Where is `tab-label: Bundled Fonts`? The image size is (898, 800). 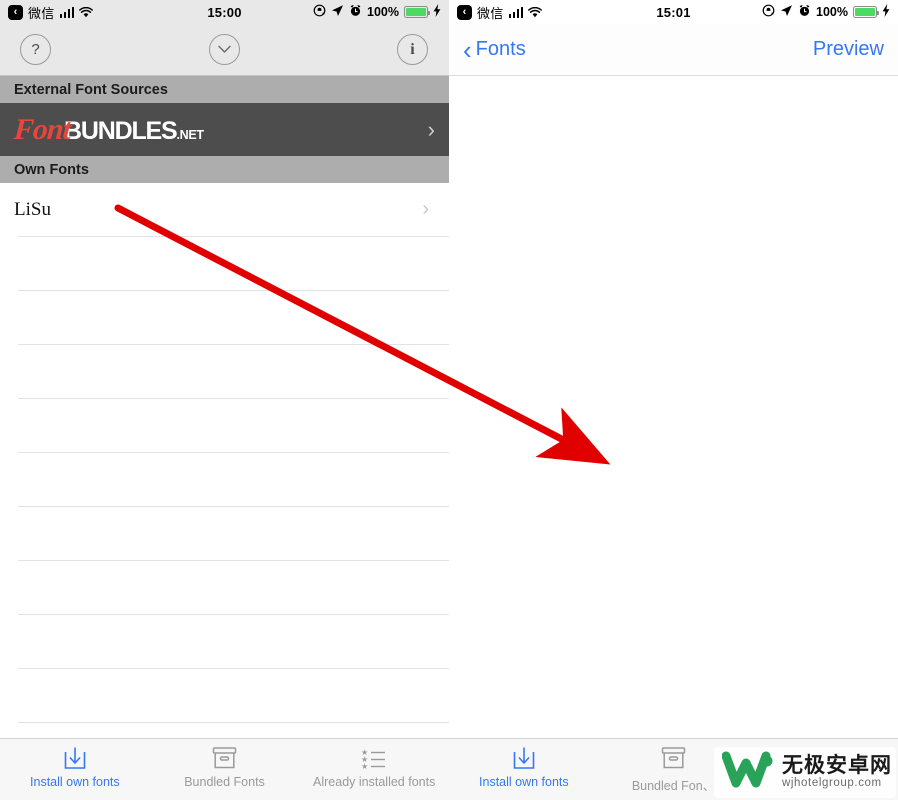 tab-label: Bundled Fonts is located at coordinates (224, 782).